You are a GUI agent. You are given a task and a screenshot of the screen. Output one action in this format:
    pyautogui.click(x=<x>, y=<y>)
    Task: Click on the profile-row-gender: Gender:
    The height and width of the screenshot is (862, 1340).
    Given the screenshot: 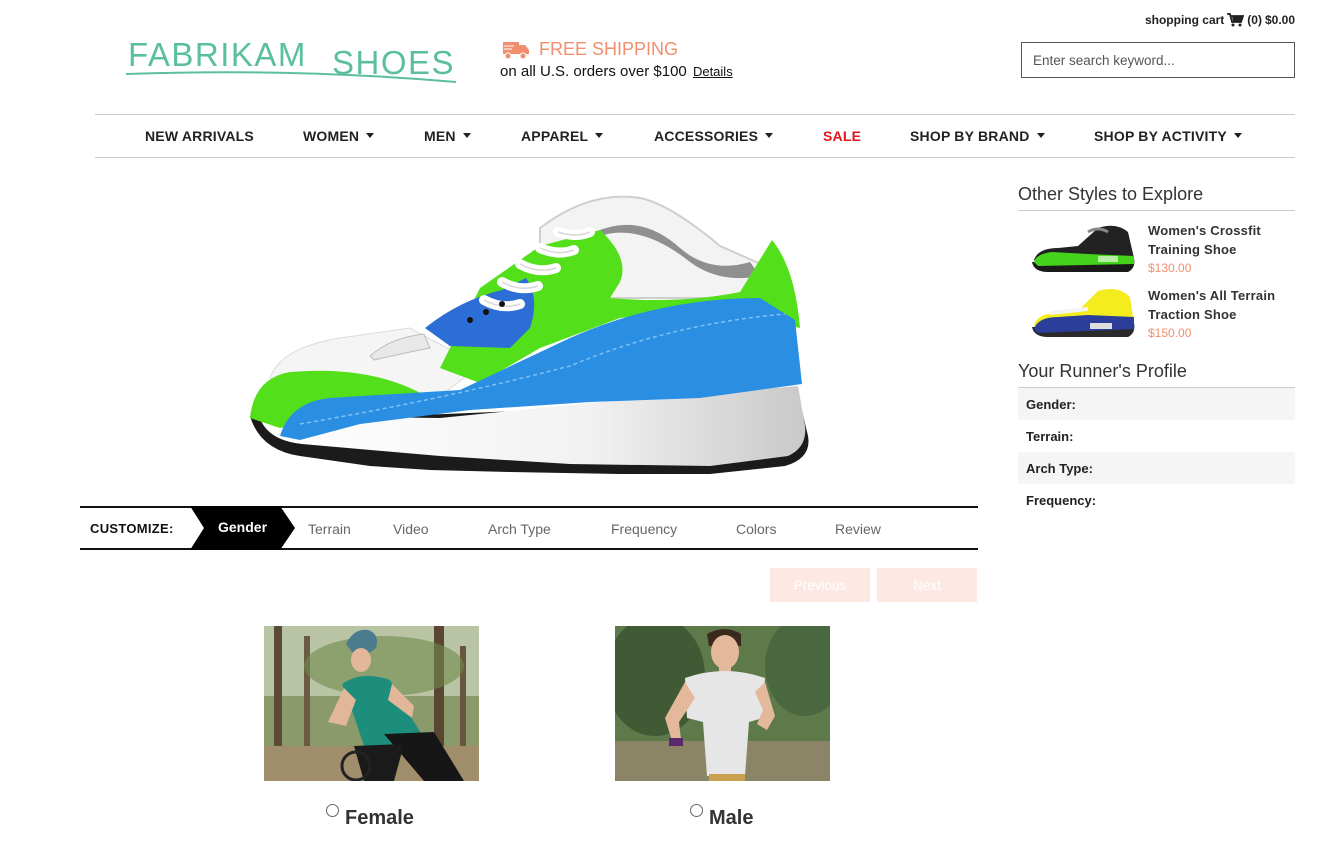 What is the action you would take?
    pyautogui.click(x=1156, y=404)
    